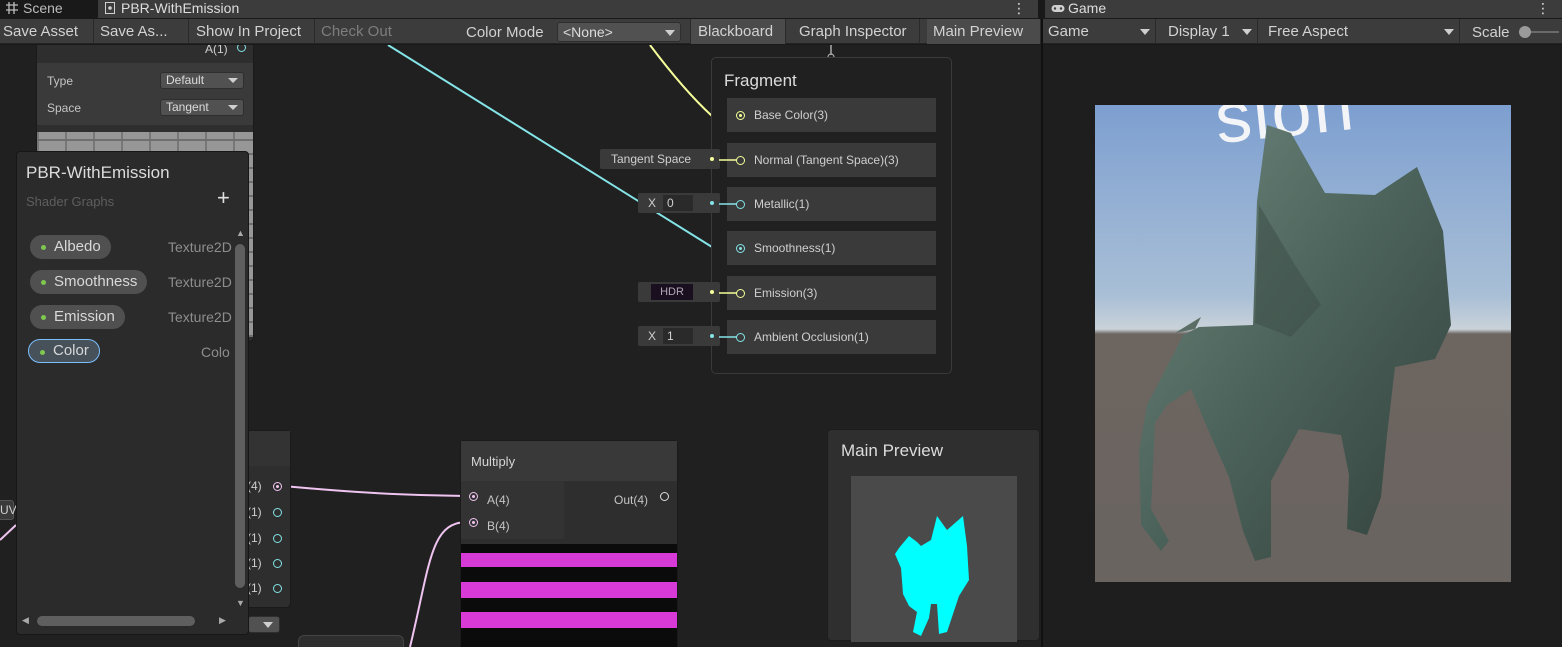  I want to click on metallic-input: X 0, so click(679, 203).